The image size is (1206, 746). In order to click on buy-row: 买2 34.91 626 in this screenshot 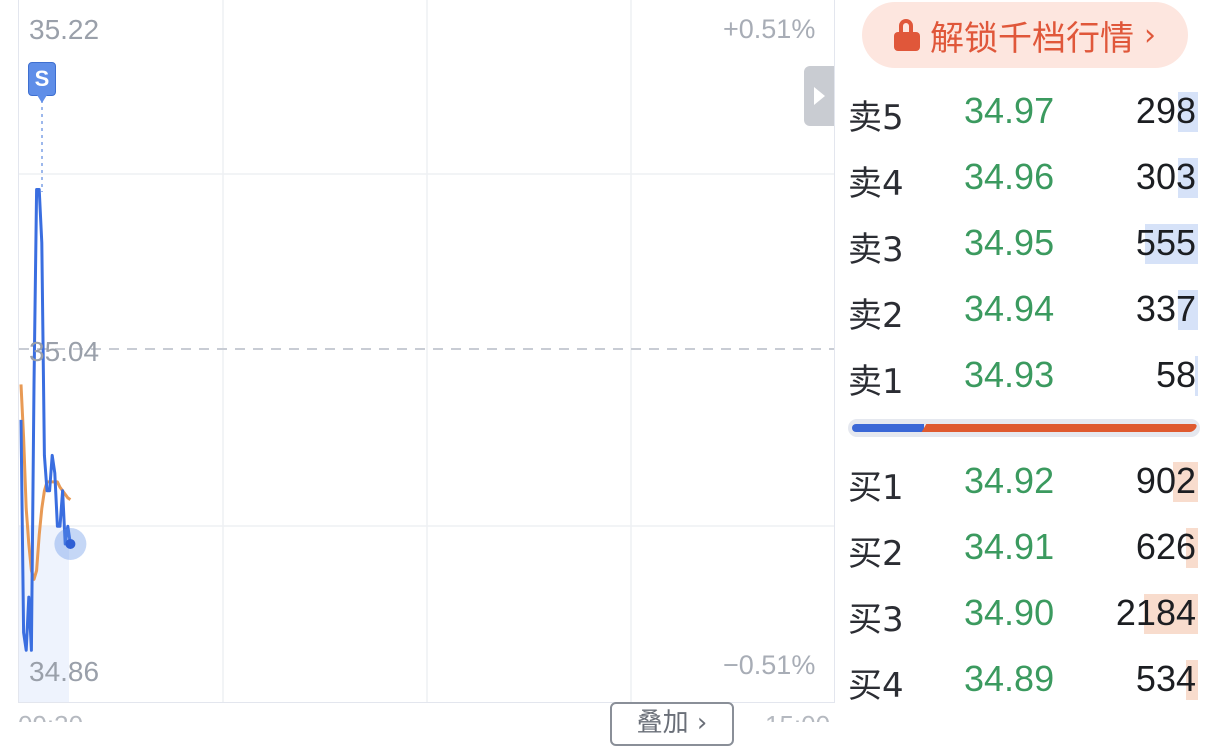, I will do `click(1024, 548)`.